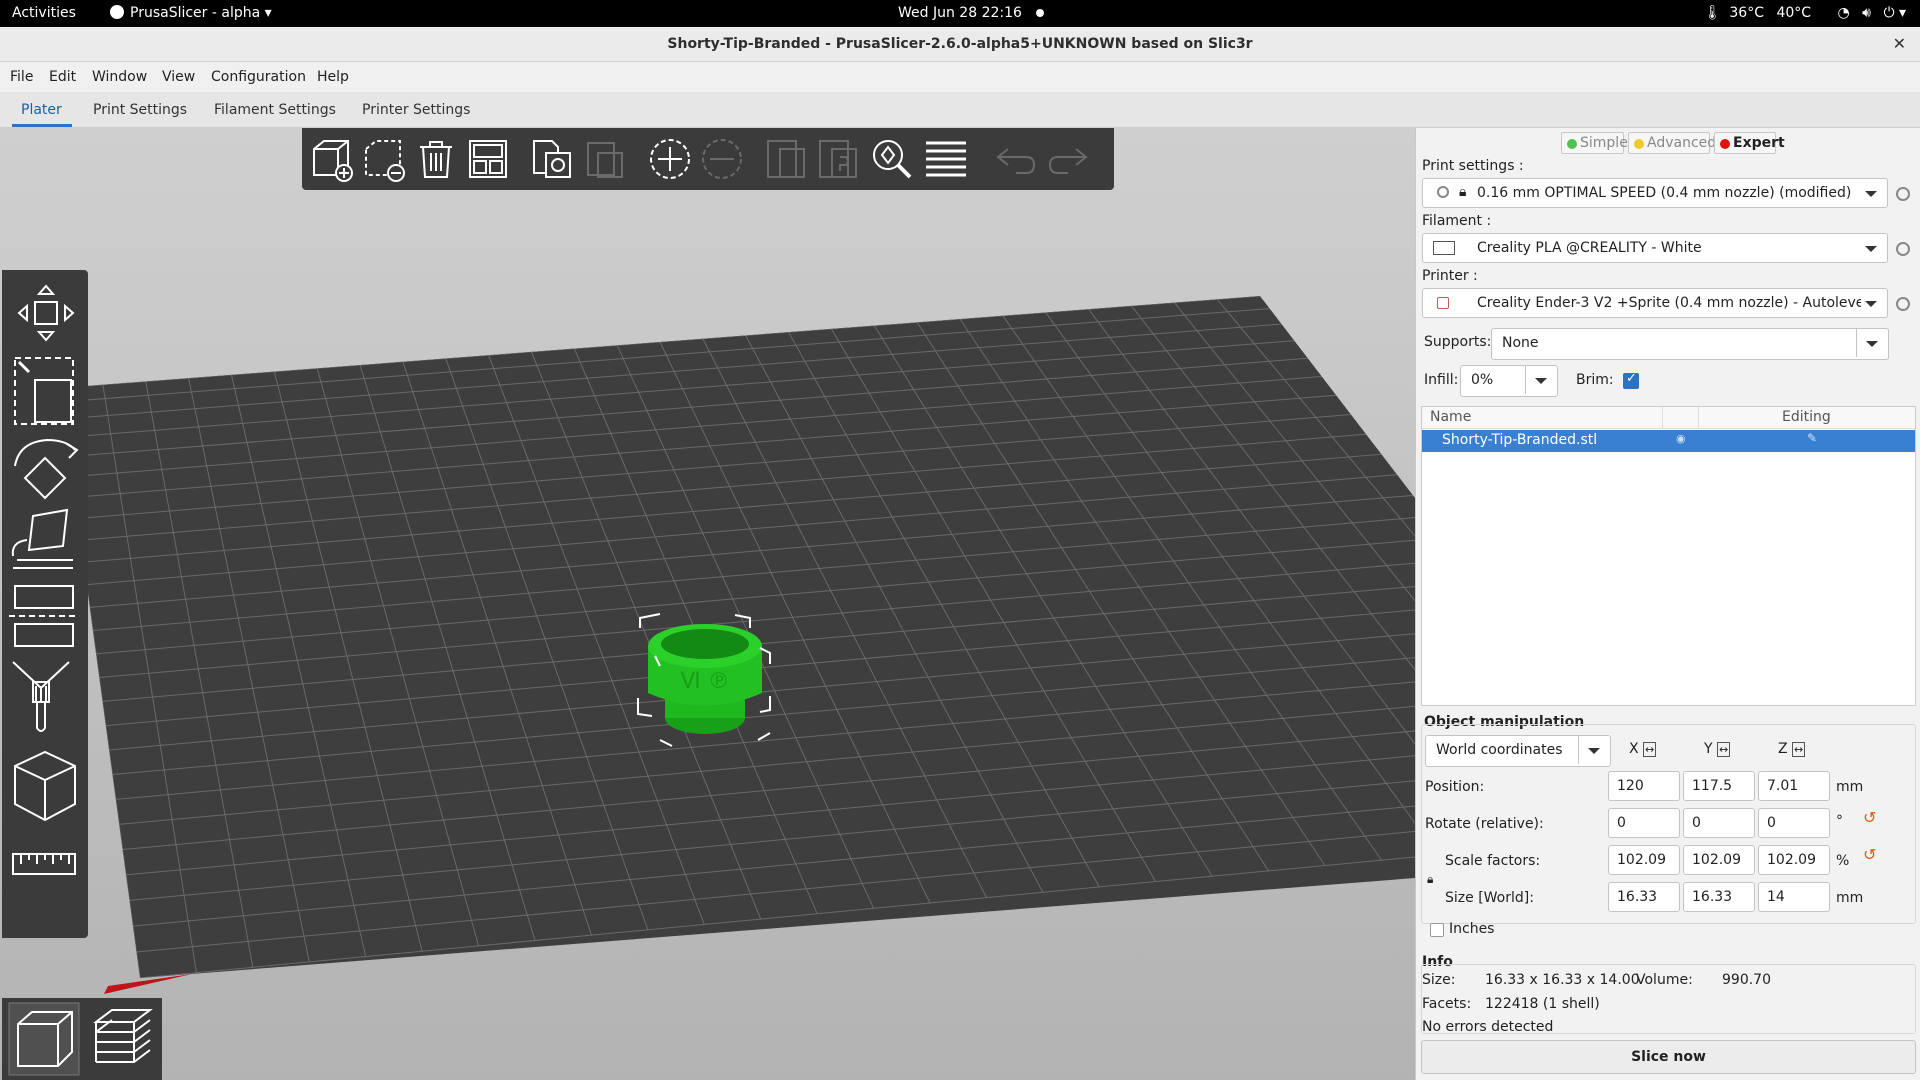  What do you see at coordinates (45, 614) in the screenshot?
I see `cut-icon` at bounding box center [45, 614].